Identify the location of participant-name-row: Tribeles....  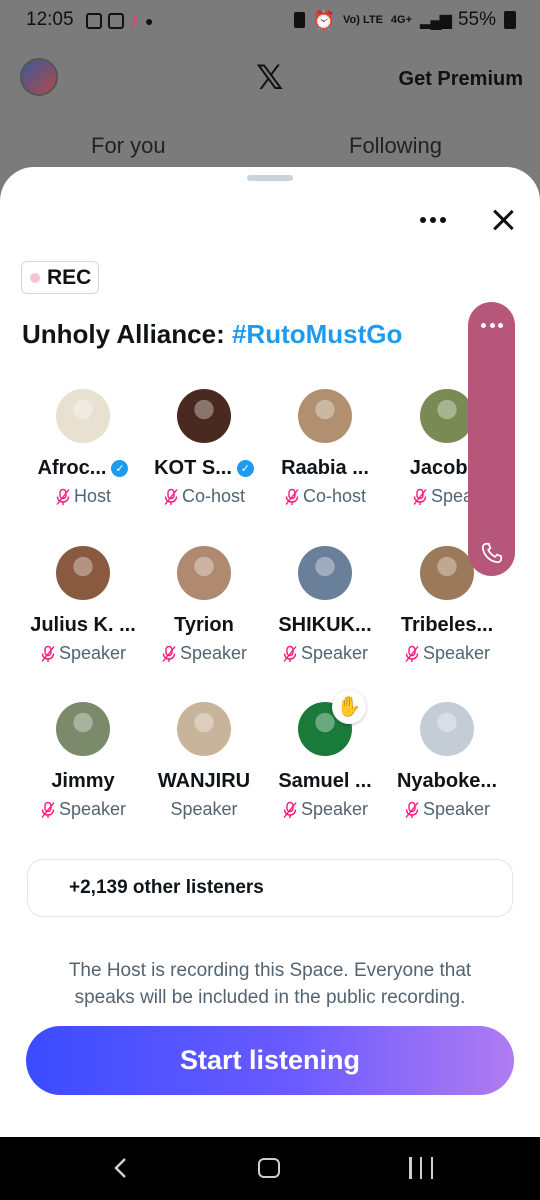
(447, 625).